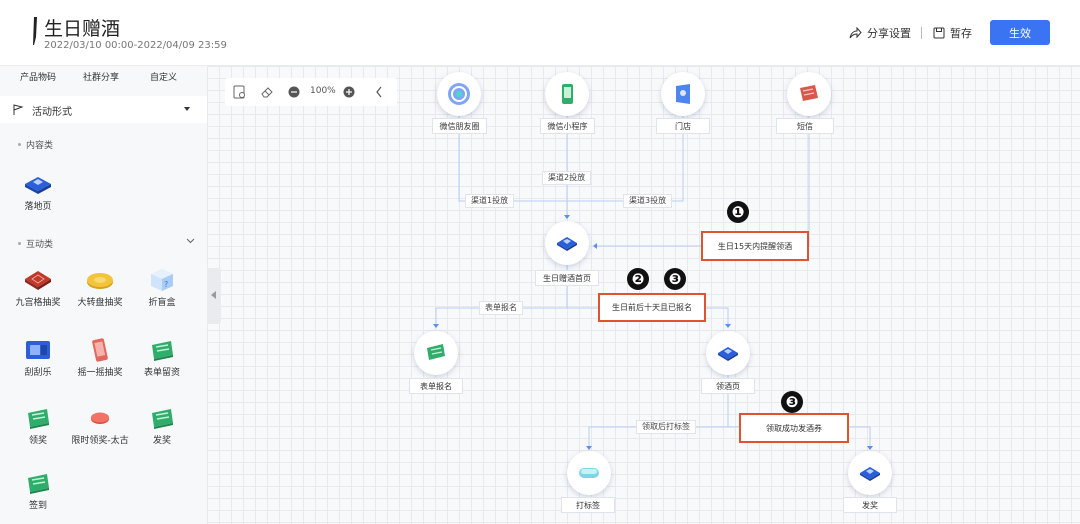 Image resolution: width=1080 pixels, height=524 pixels. I want to click on tag-icon, so click(589, 473).